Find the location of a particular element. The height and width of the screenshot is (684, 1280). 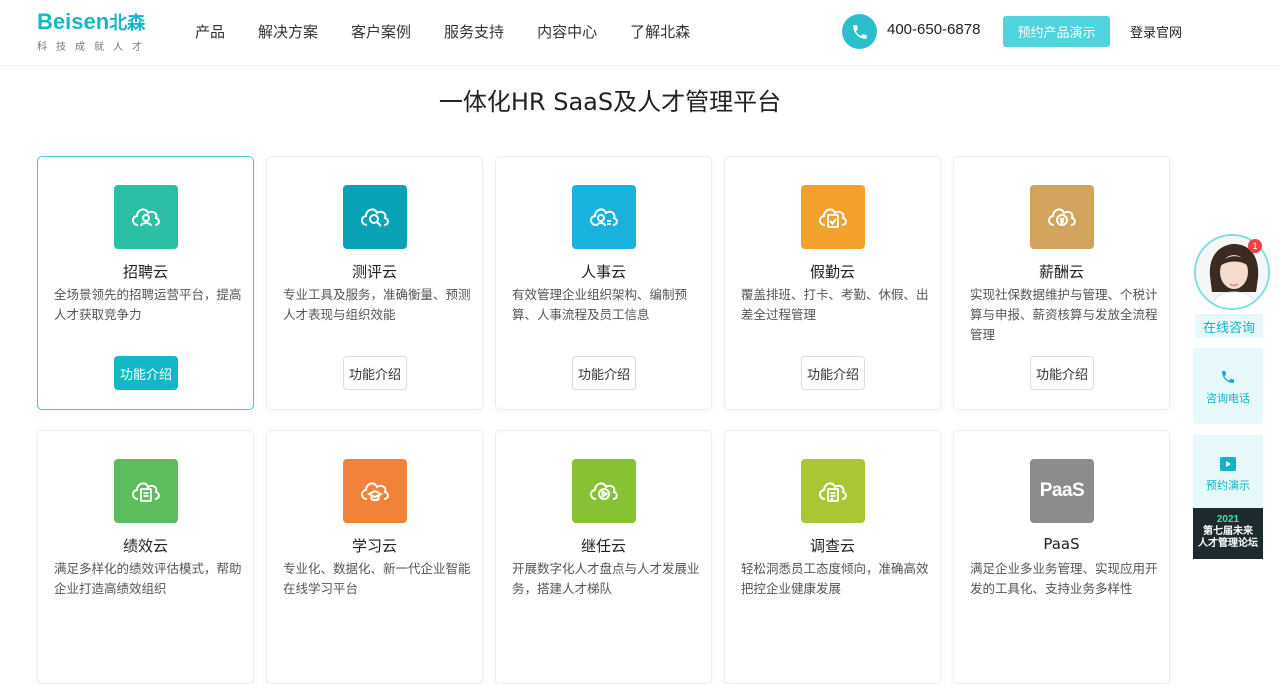

book-demo-side-label: 预约演示 is located at coordinates (1228, 485).